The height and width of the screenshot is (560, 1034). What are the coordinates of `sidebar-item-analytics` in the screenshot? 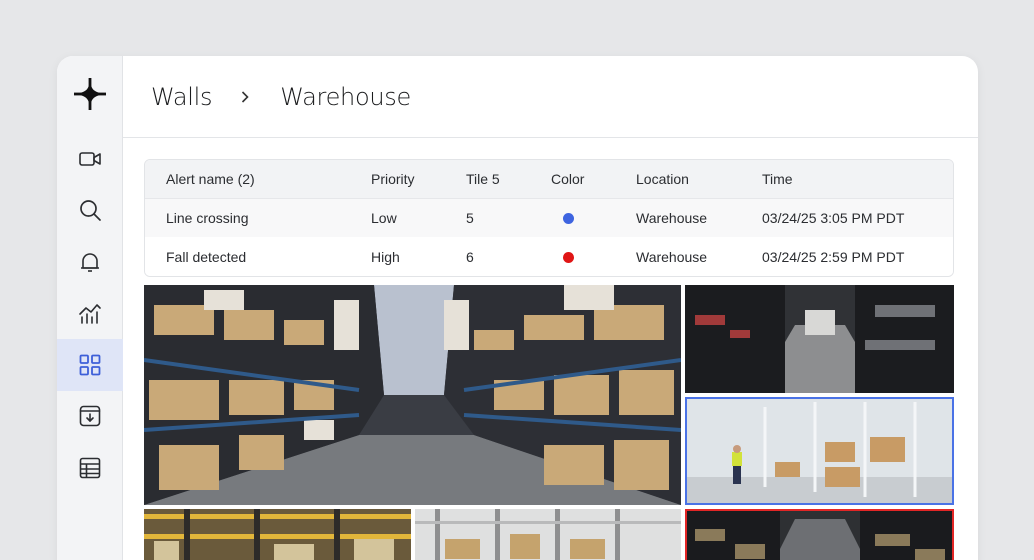 It's located at (90, 313).